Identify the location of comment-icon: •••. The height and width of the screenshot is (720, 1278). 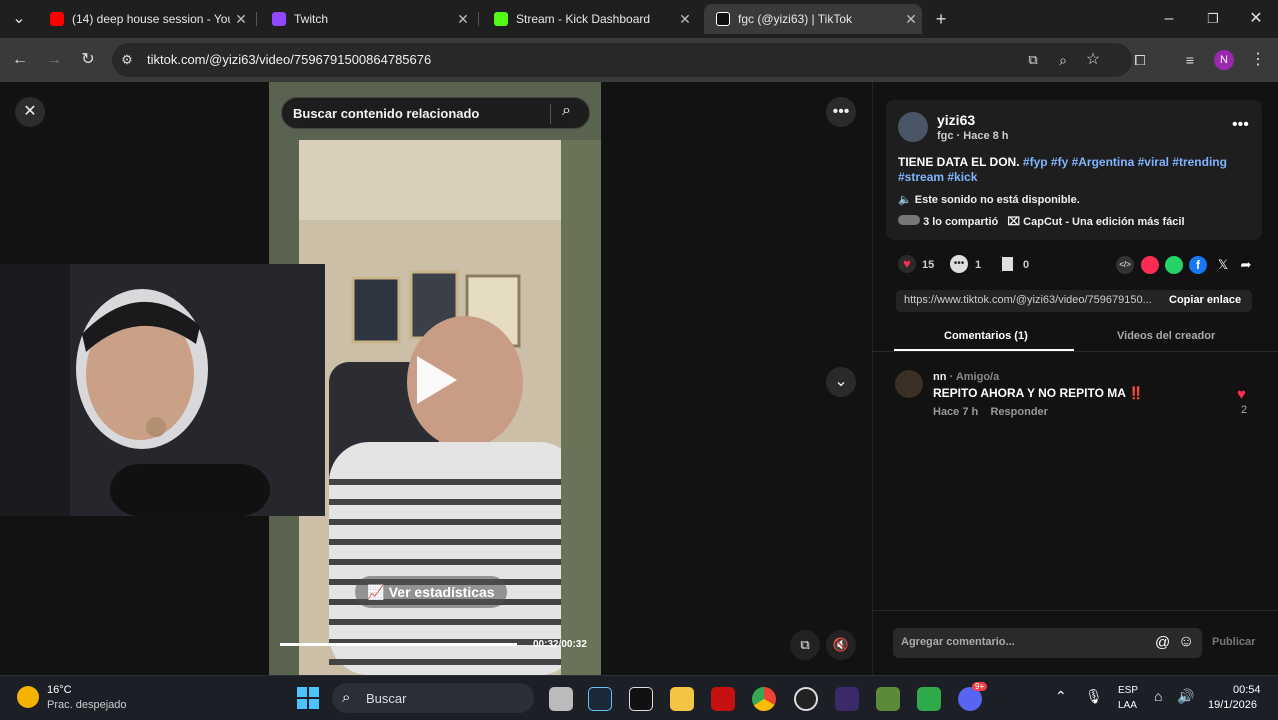
(959, 264).